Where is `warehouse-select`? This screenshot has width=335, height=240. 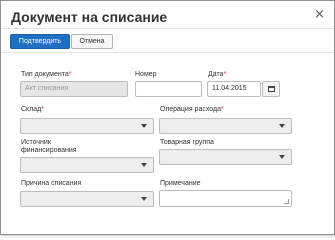
warehouse-select is located at coordinates (87, 126).